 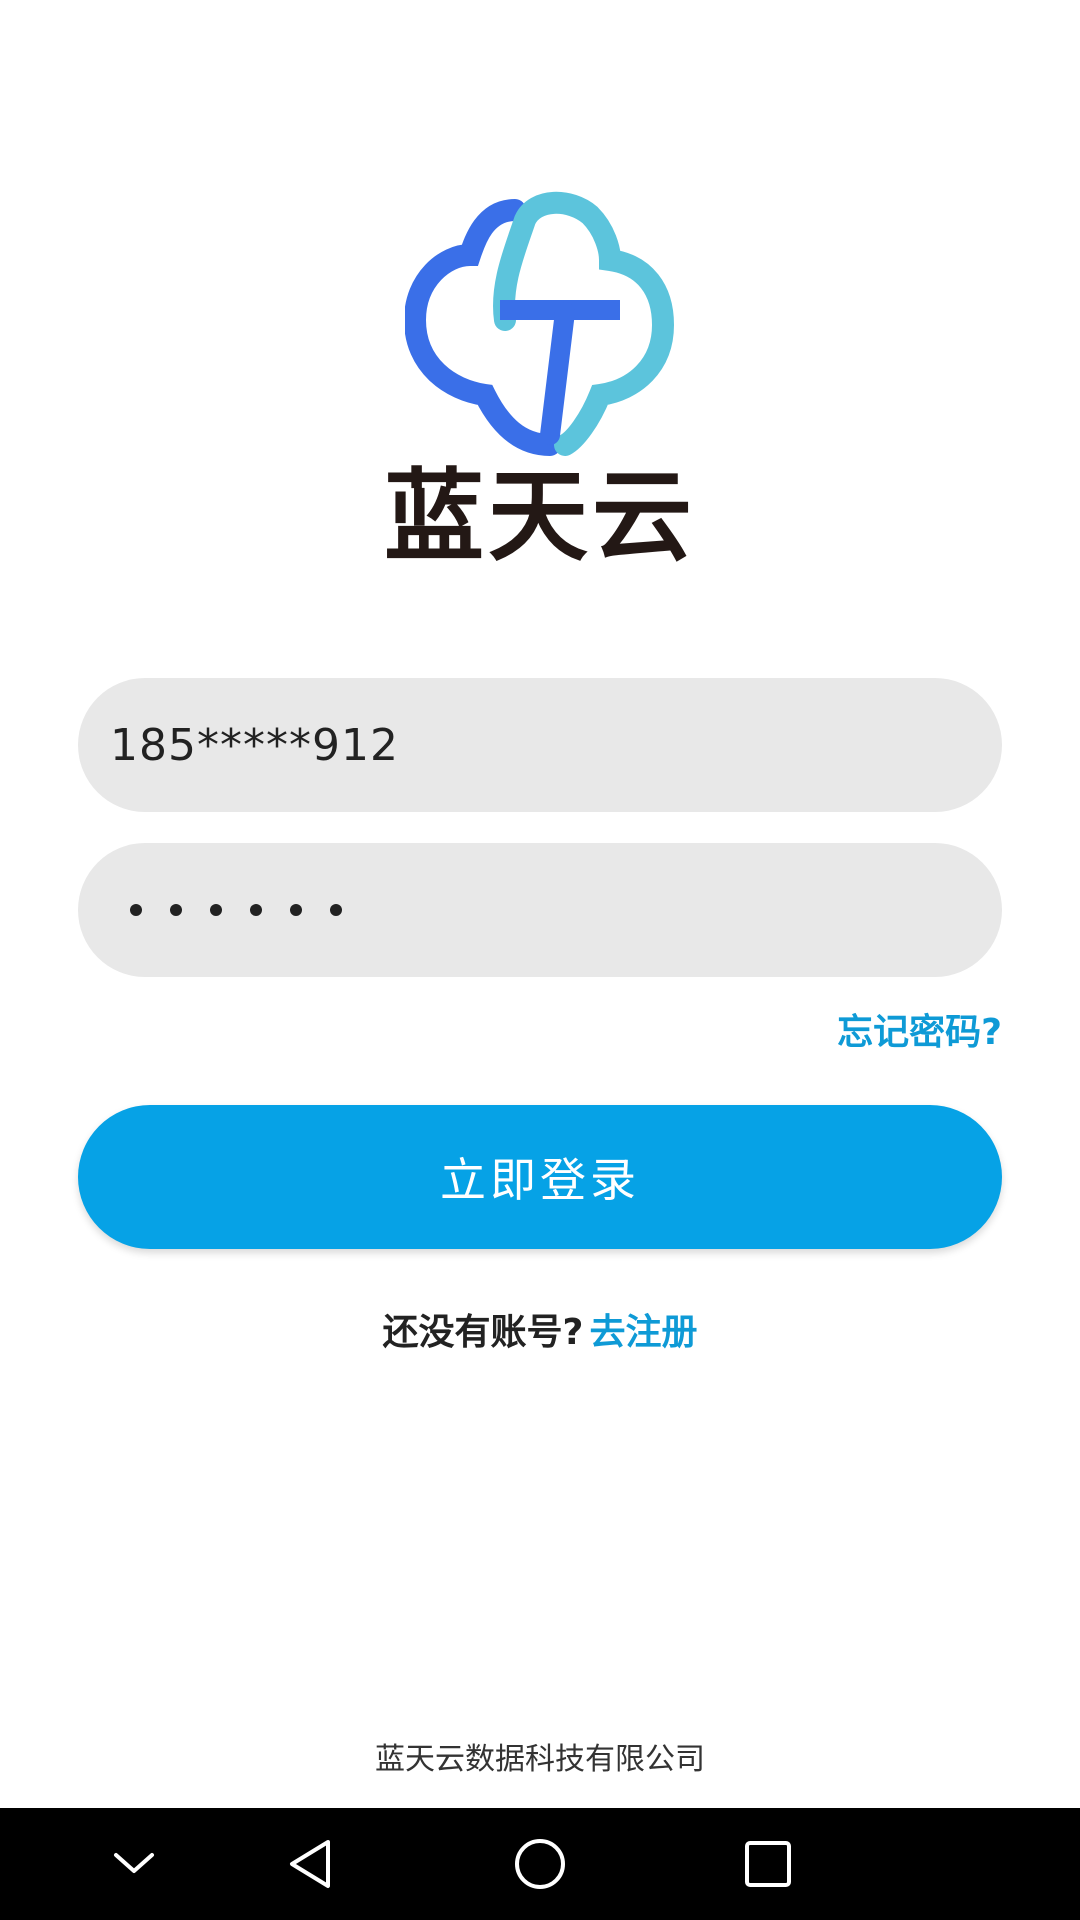 I want to click on phone-field: 185*****912, so click(x=540, y=745).